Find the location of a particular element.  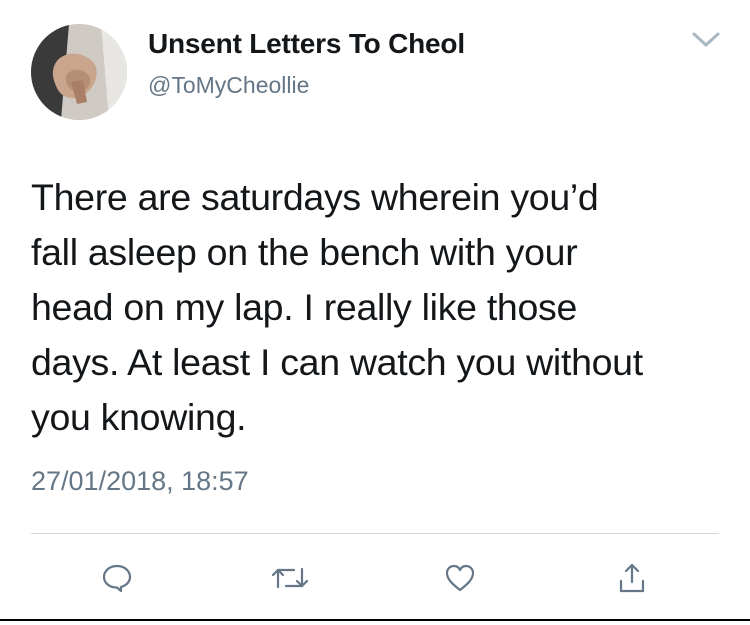

share-icon is located at coordinates (632, 578).